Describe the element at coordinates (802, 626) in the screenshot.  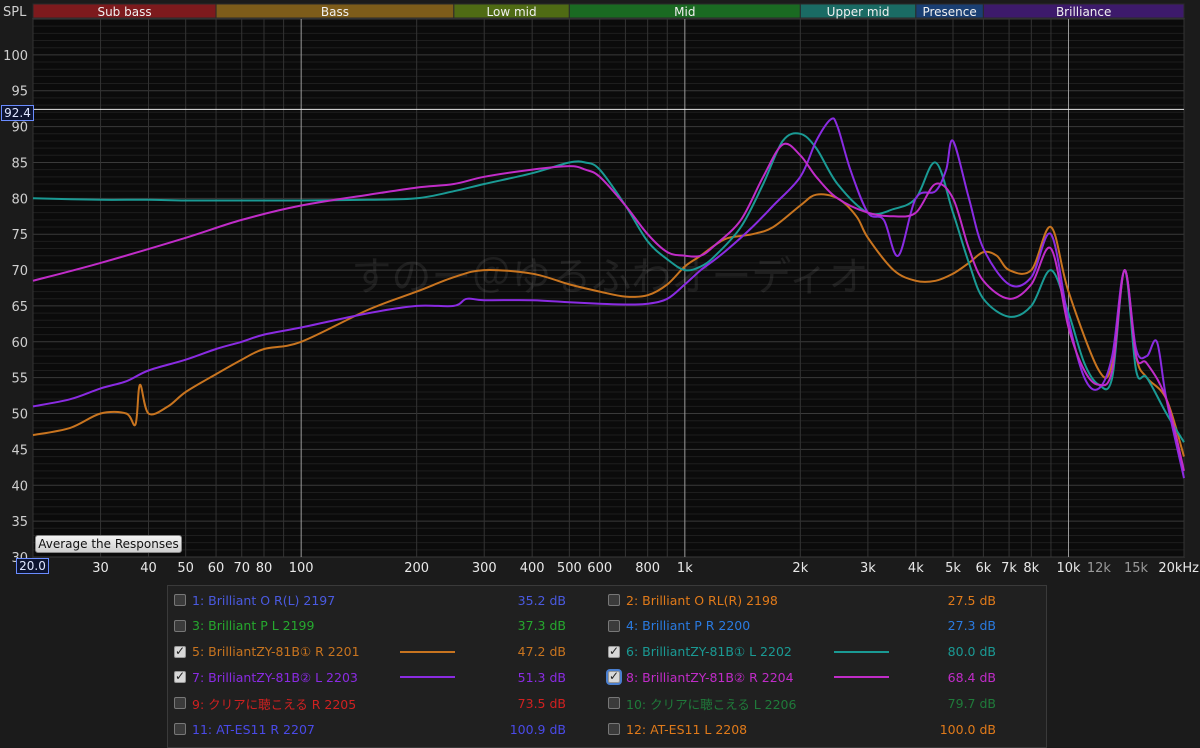
I see `legend-item-4: 4: Brilliant P R 2200 27.3 dB` at that location.